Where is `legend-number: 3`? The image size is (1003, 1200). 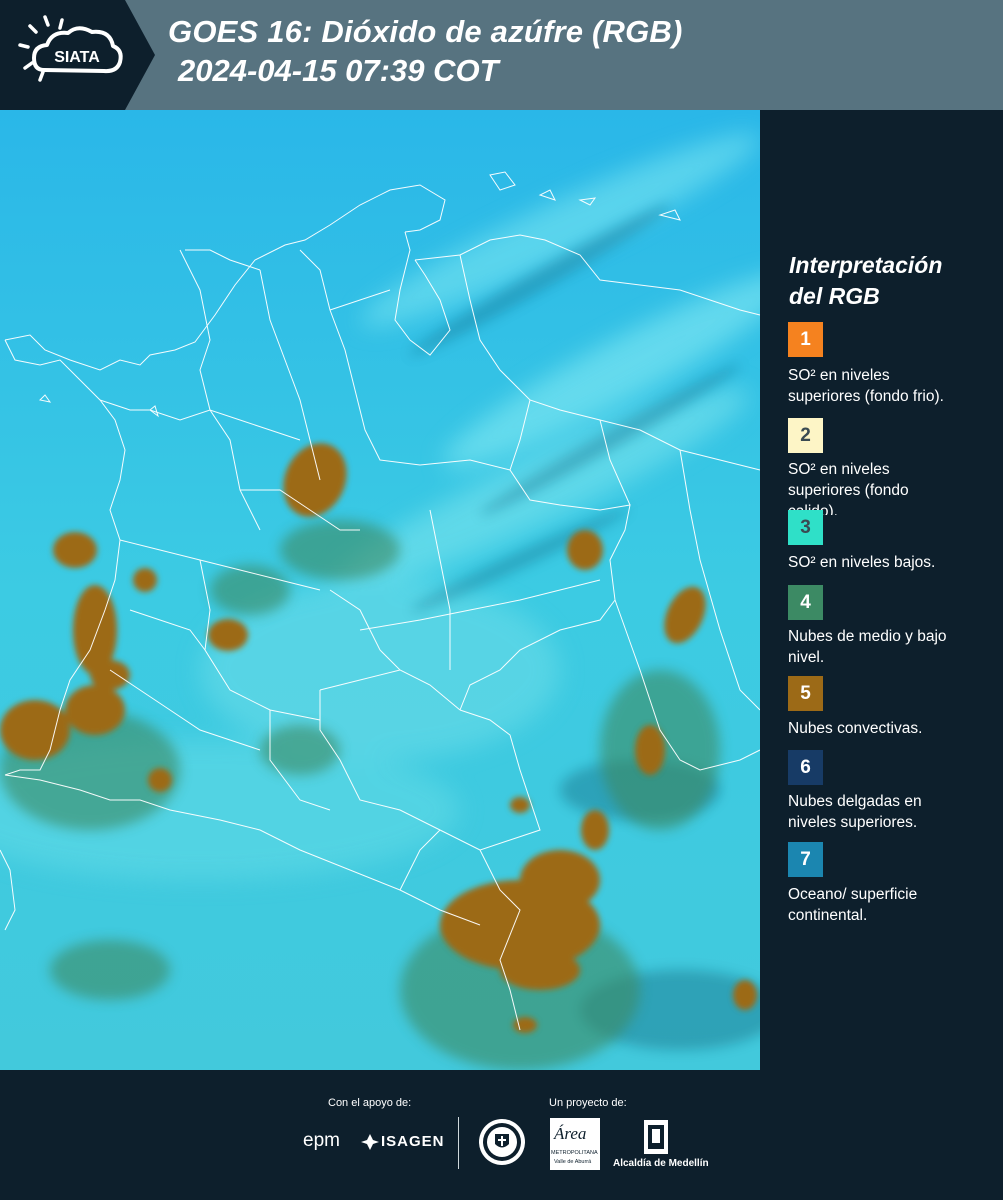
legend-number: 3 is located at coordinates (805, 527).